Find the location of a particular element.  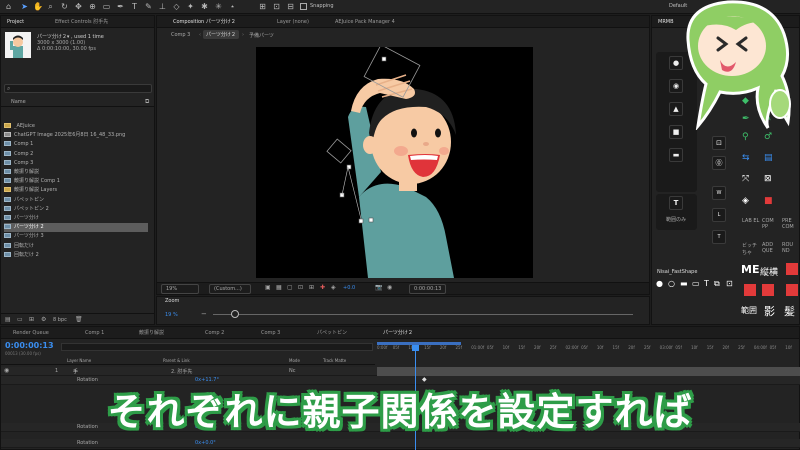

project-item: パーツ分け 3 is located at coordinates (76, 236).